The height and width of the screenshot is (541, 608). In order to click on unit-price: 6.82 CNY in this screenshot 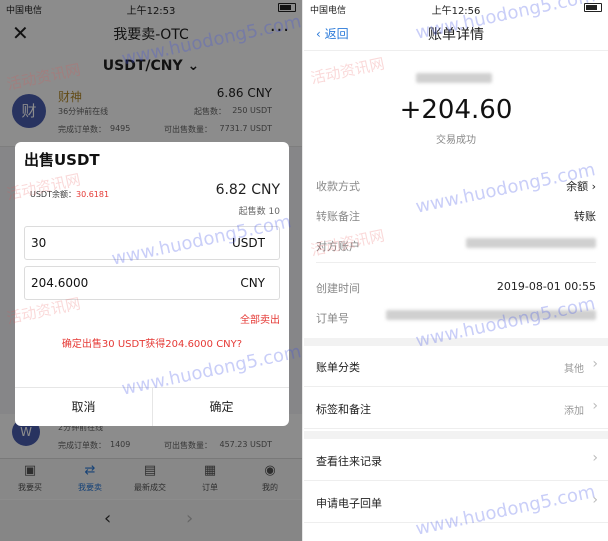, I will do `click(247, 190)`.